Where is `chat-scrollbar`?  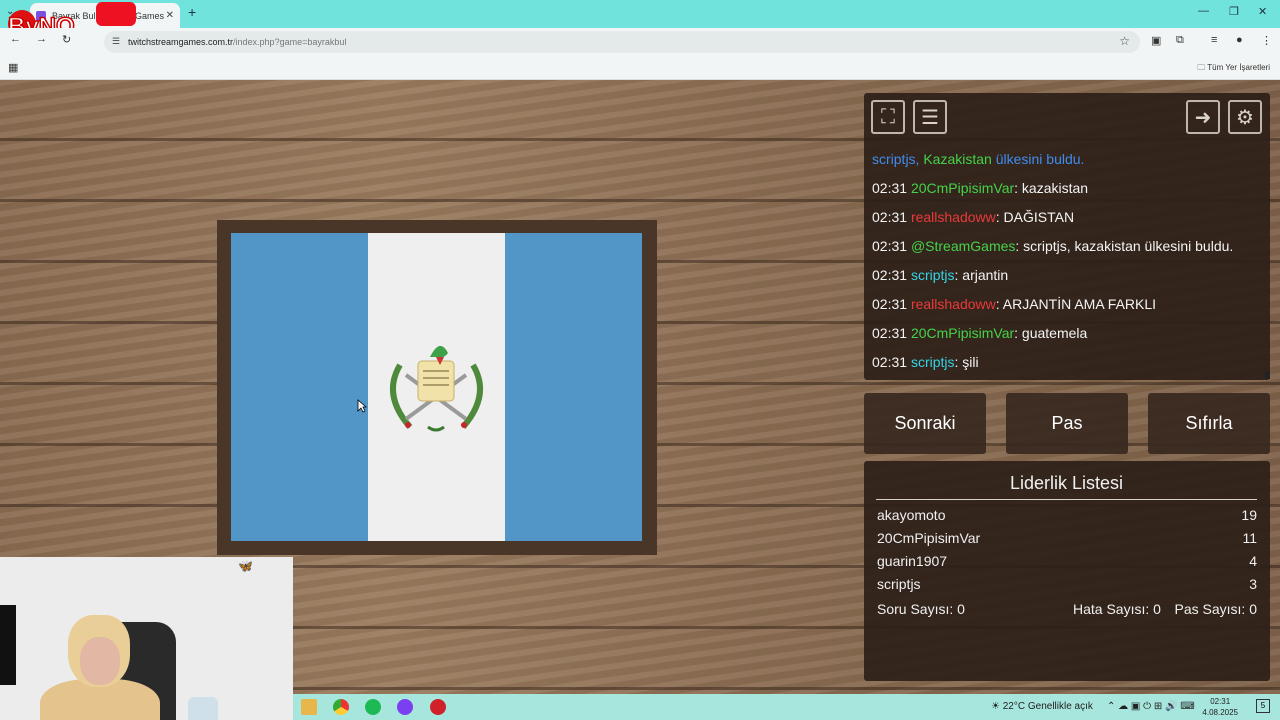 chat-scrollbar is located at coordinates (1267, 375).